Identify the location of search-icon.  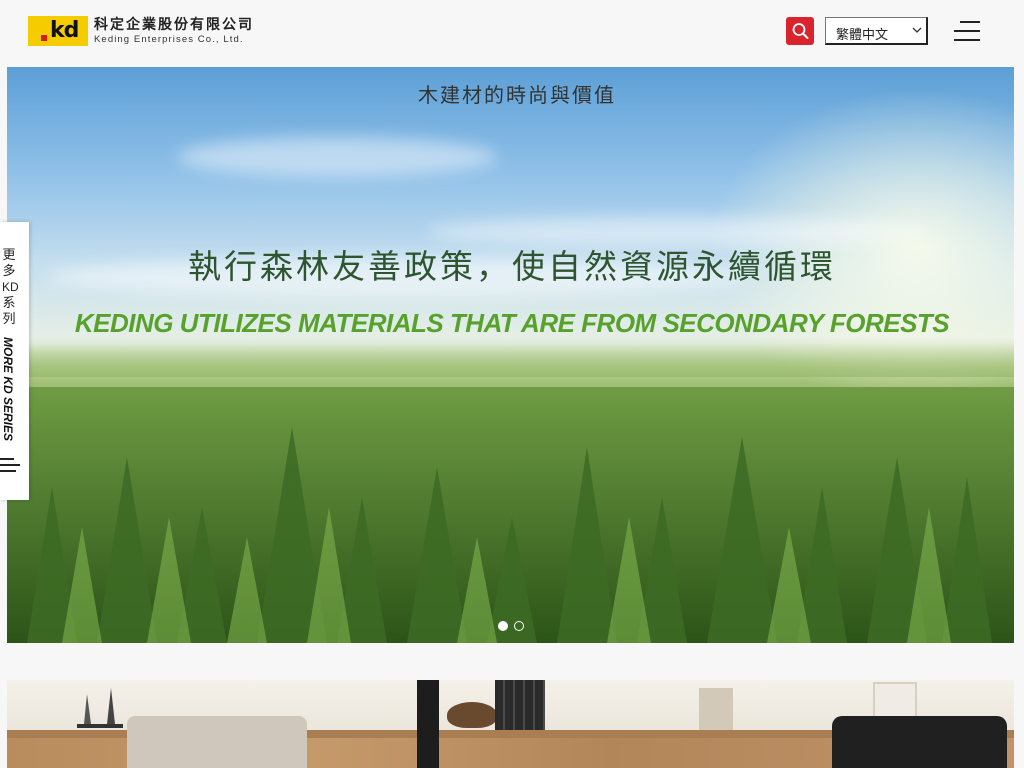
(800, 31).